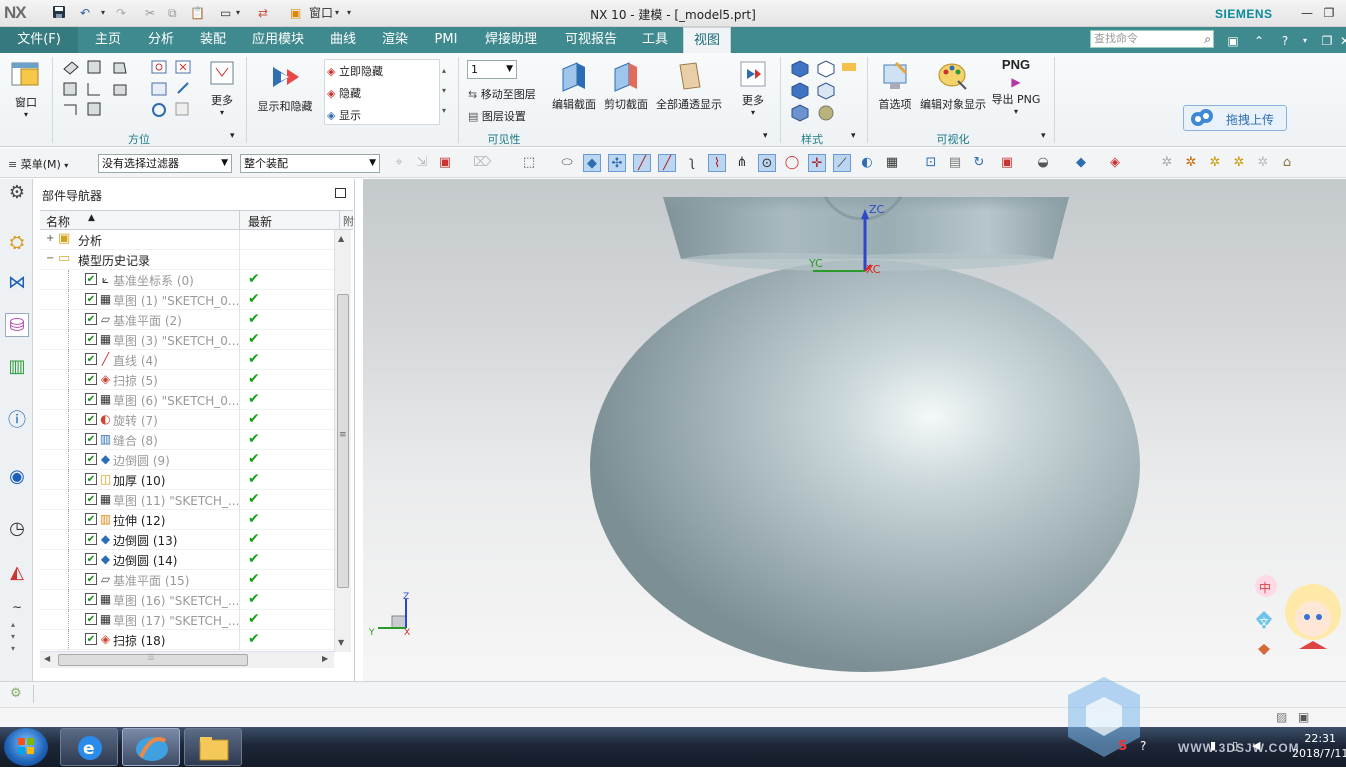 This screenshot has height=770, width=1346. Describe the element at coordinates (340, 193) in the screenshot. I see `maximize-panel-icon` at that location.